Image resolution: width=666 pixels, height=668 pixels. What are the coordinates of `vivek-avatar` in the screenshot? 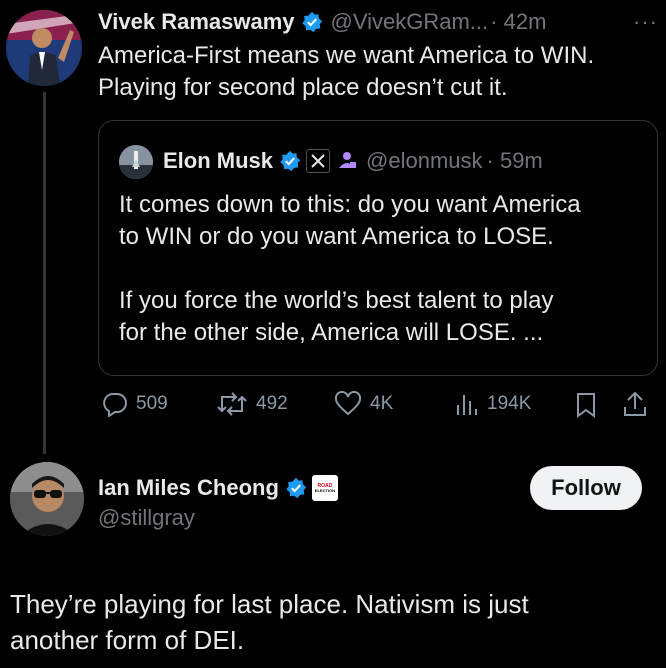 It's located at (44, 48).